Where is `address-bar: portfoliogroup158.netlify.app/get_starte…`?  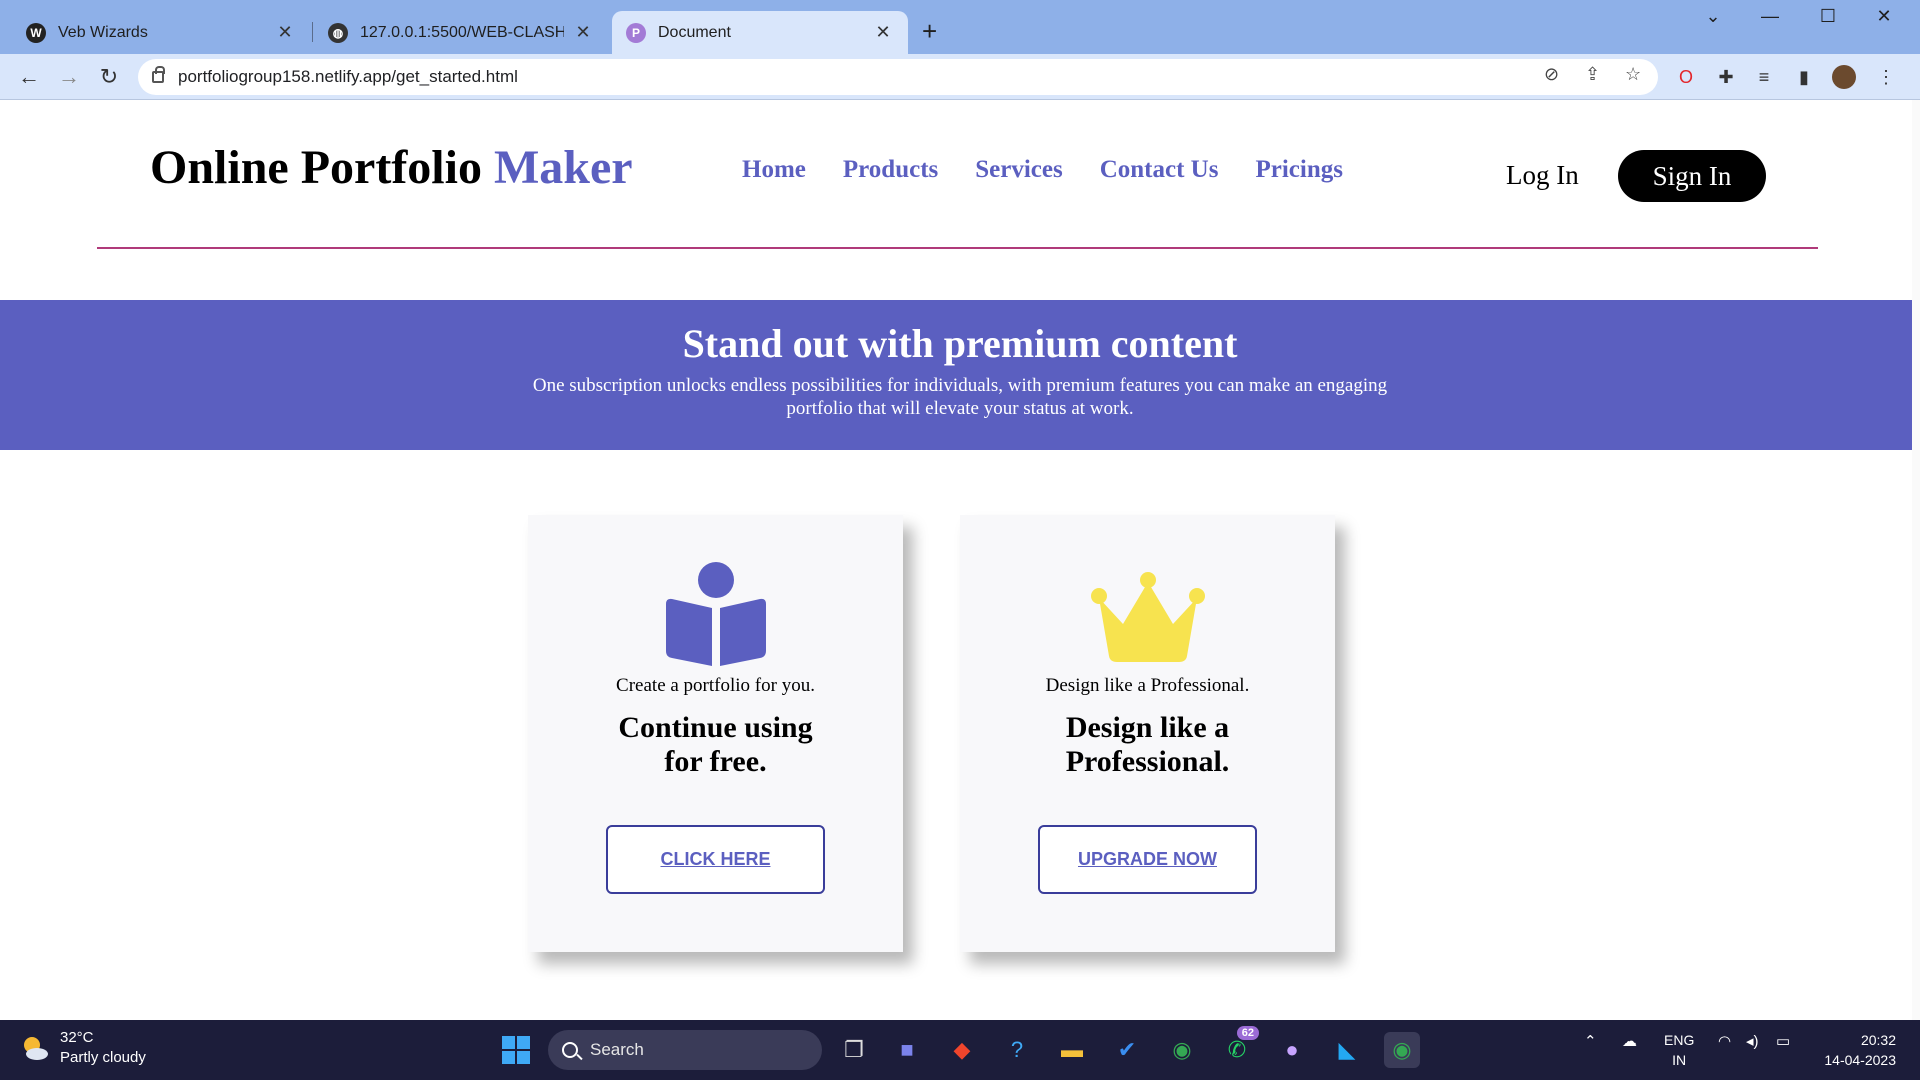 address-bar: portfoliogroup158.netlify.app/get_starte… is located at coordinates (898, 77).